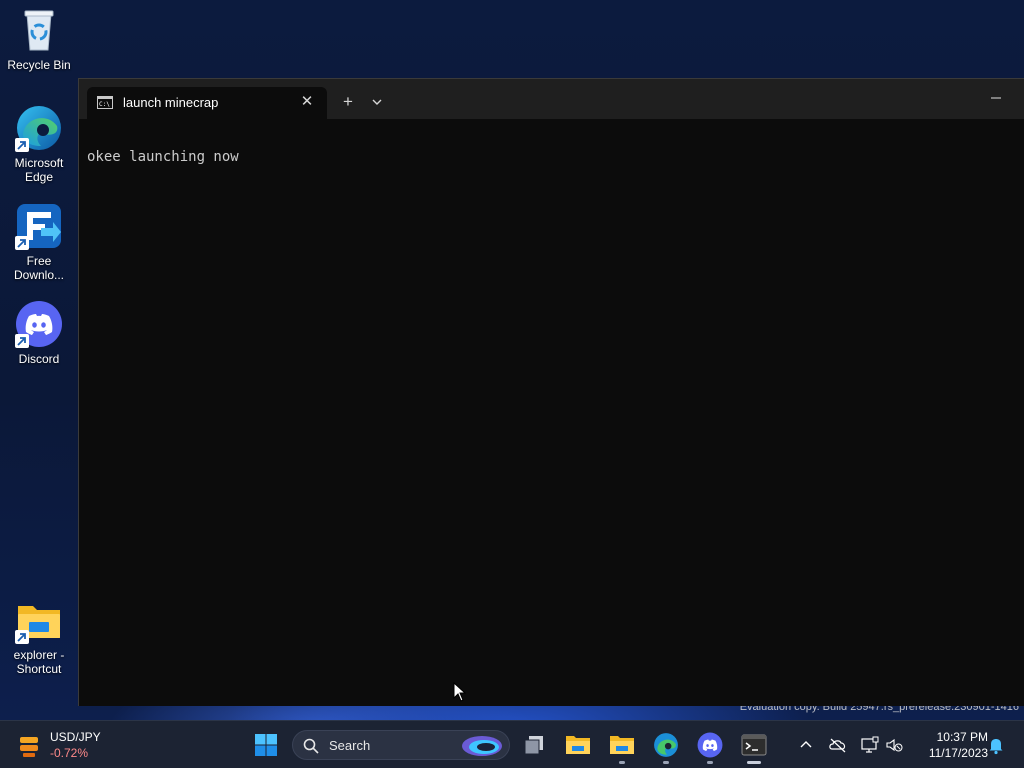 Image resolution: width=1024 pixels, height=768 pixels. I want to click on task-view-button, so click(534, 745).